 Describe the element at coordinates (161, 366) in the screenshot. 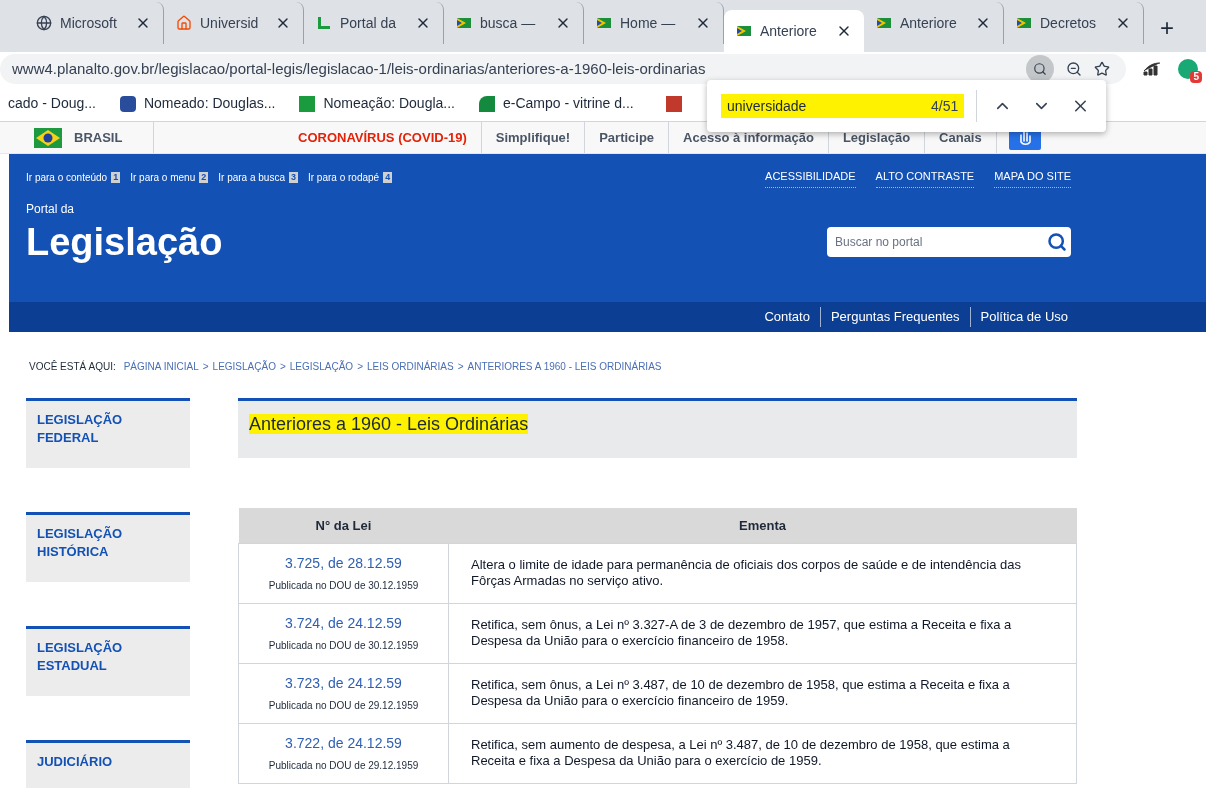

I see `breadcrumb-link: PÁGINA INICIAL` at that location.